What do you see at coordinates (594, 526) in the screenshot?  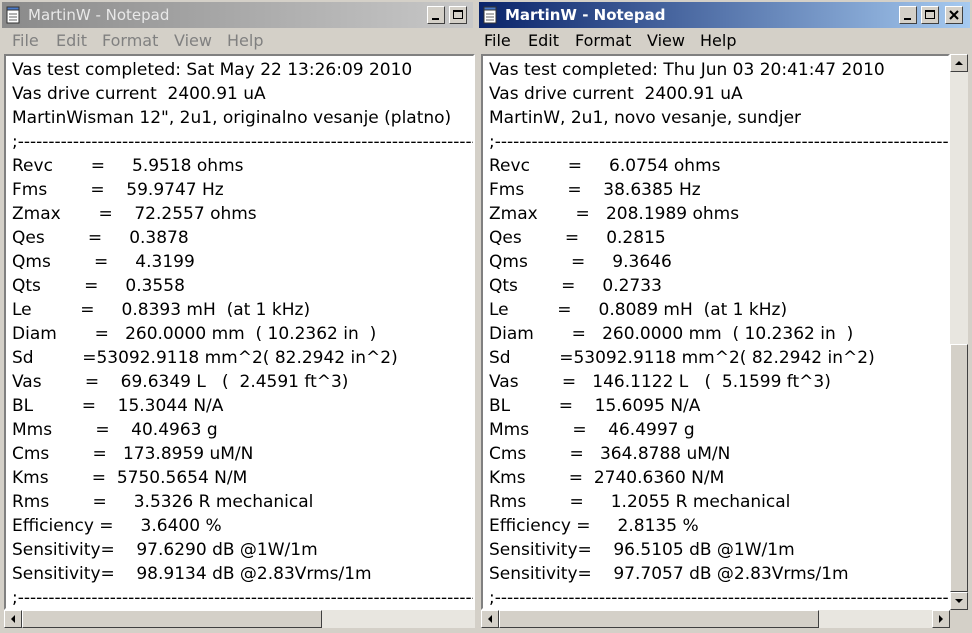 I see `text-line: Efficiency = 2.8135 %` at bounding box center [594, 526].